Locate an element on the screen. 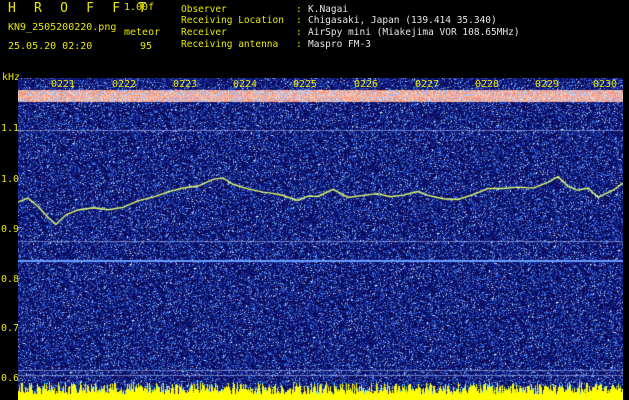  time-tick-0230: 0230 is located at coordinates (605, 84).